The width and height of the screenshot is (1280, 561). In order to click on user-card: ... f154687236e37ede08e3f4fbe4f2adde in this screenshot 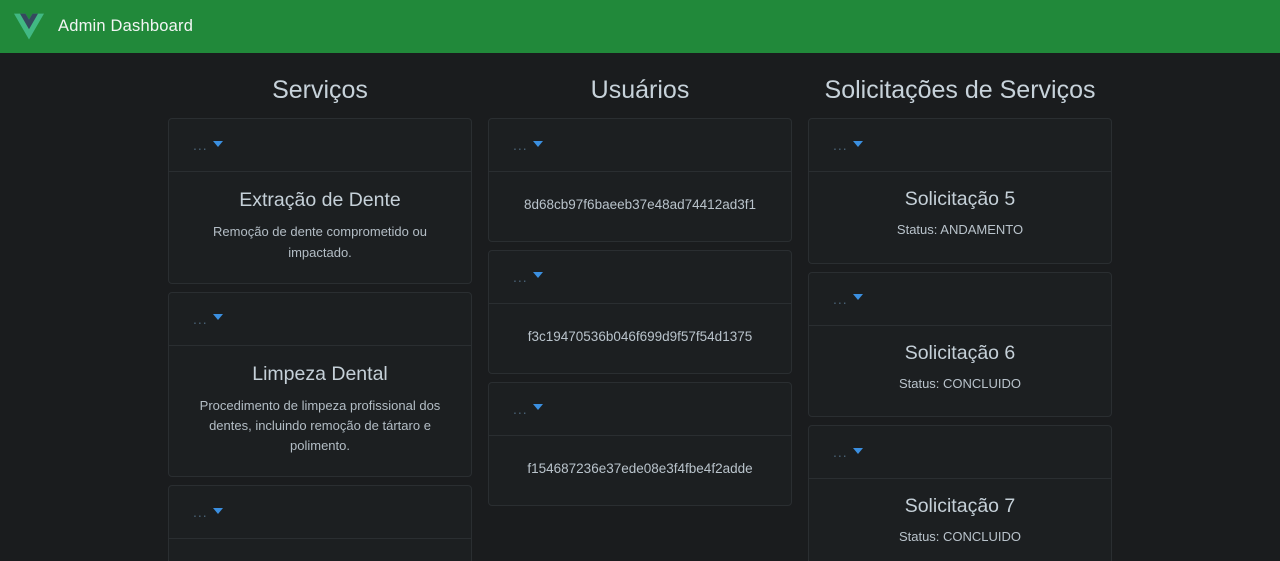, I will do `click(640, 443)`.